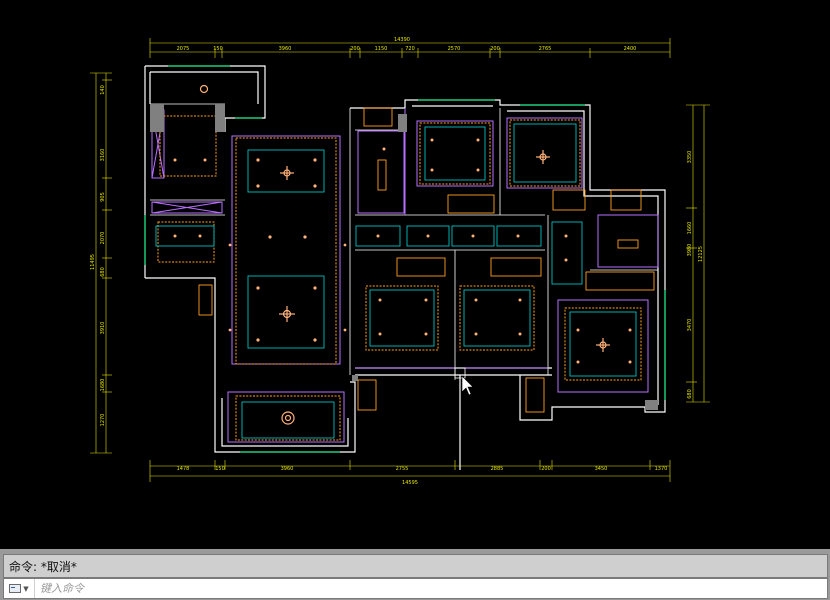 The width and height of the screenshot is (830, 600). Describe the element at coordinates (103, 238) in the screenshot. I see `dim-left-label: 2070` at that location.